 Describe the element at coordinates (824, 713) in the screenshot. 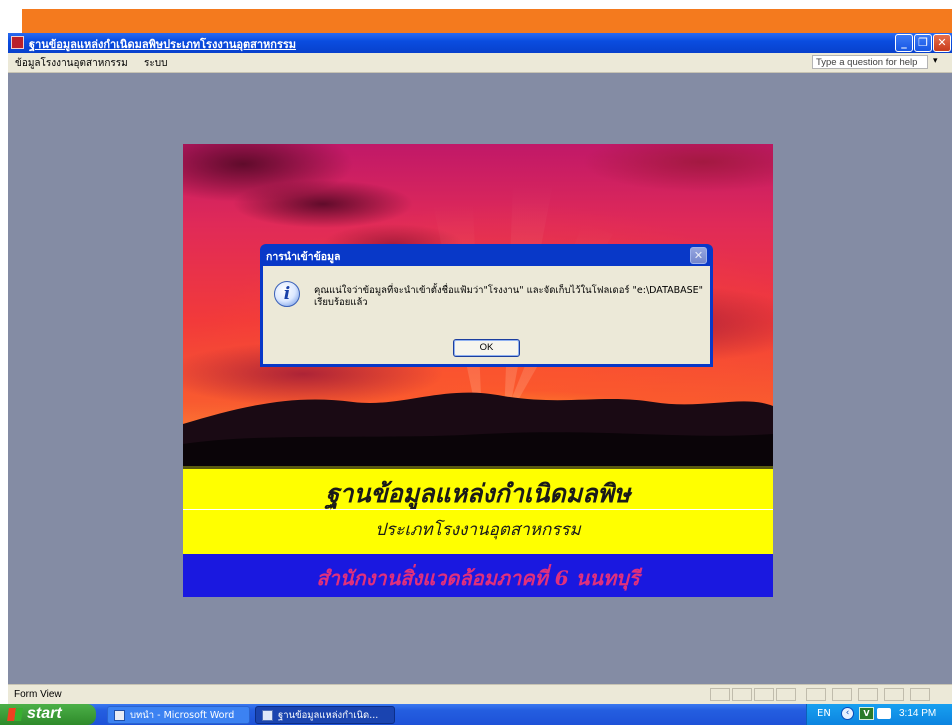

I see `language-indicator: EN` at that location.